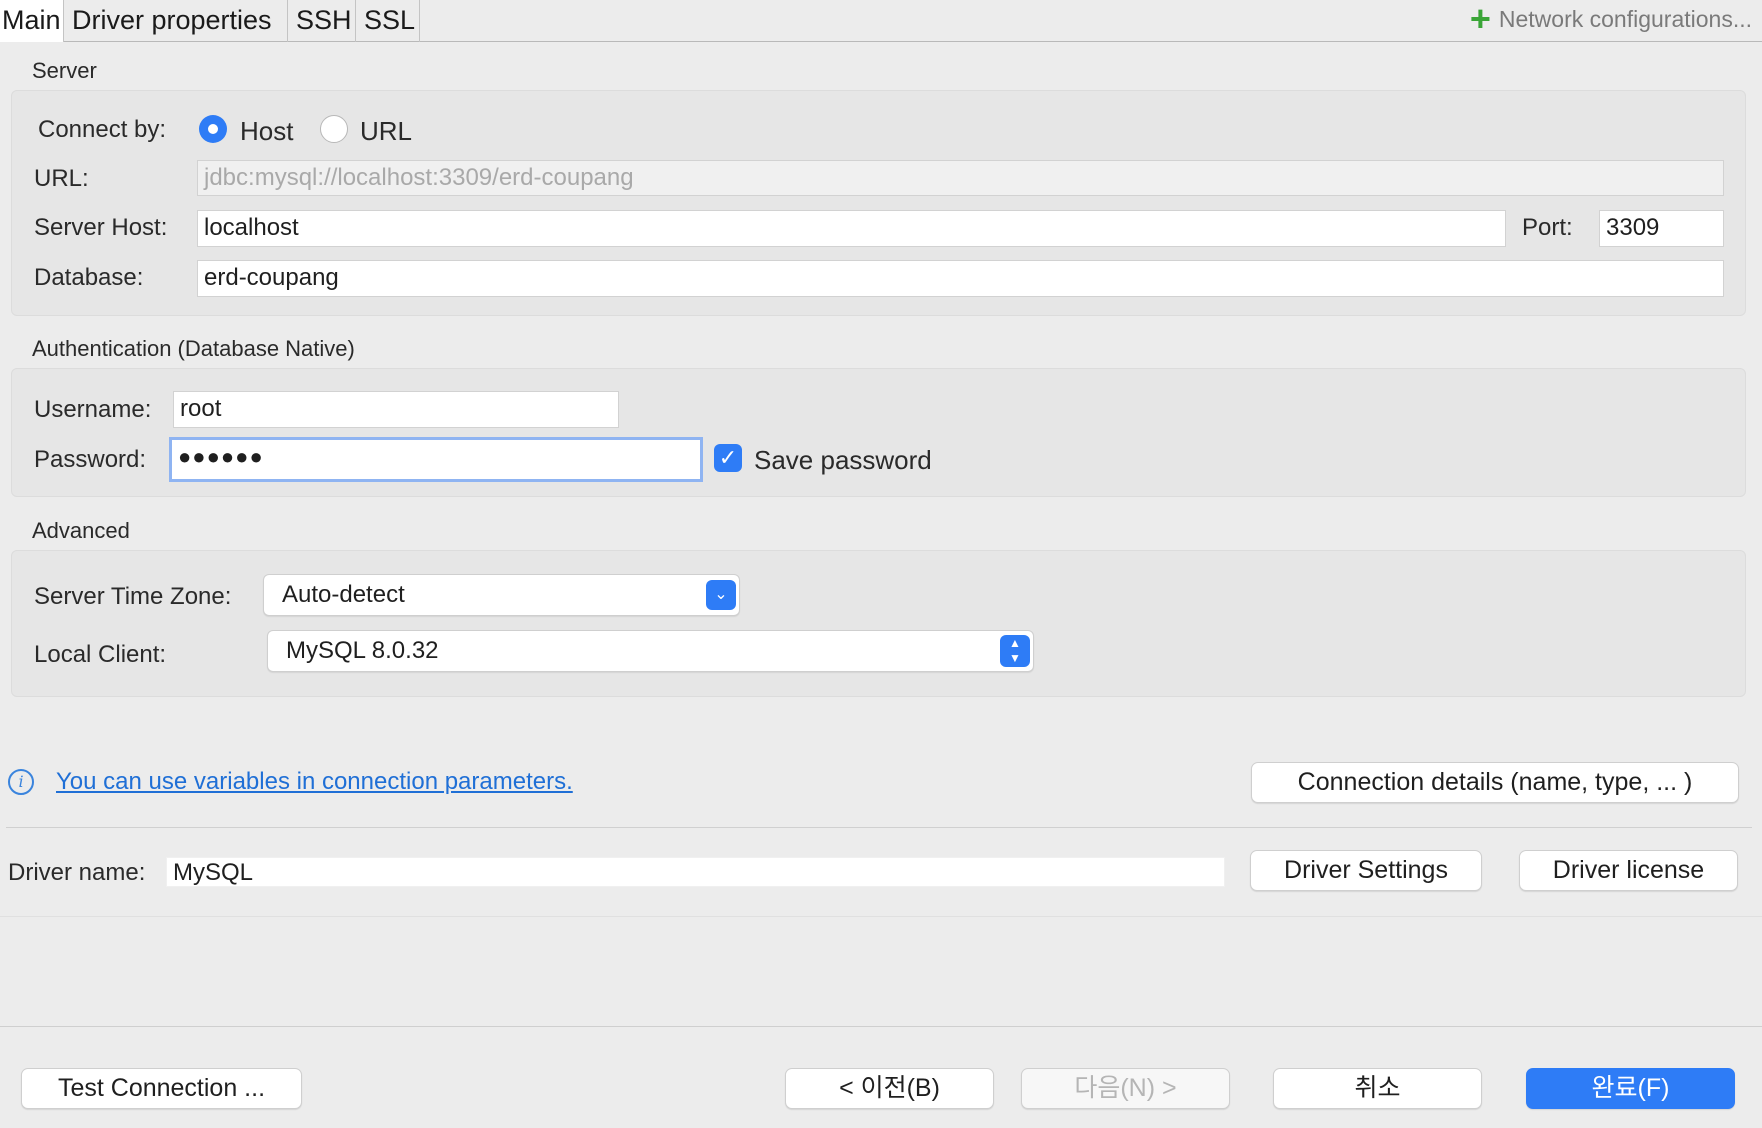  What do you see at coordinates (322, 21) in the screenshot?
I see `tab-ssh: SSH` at bounding box center [322, 21].